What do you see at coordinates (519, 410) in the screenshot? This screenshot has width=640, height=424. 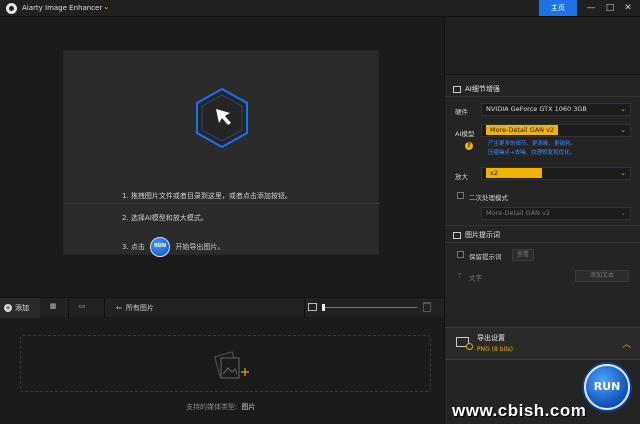 I see `watermark: www.cbish.com` at bounding box center [519, 410].